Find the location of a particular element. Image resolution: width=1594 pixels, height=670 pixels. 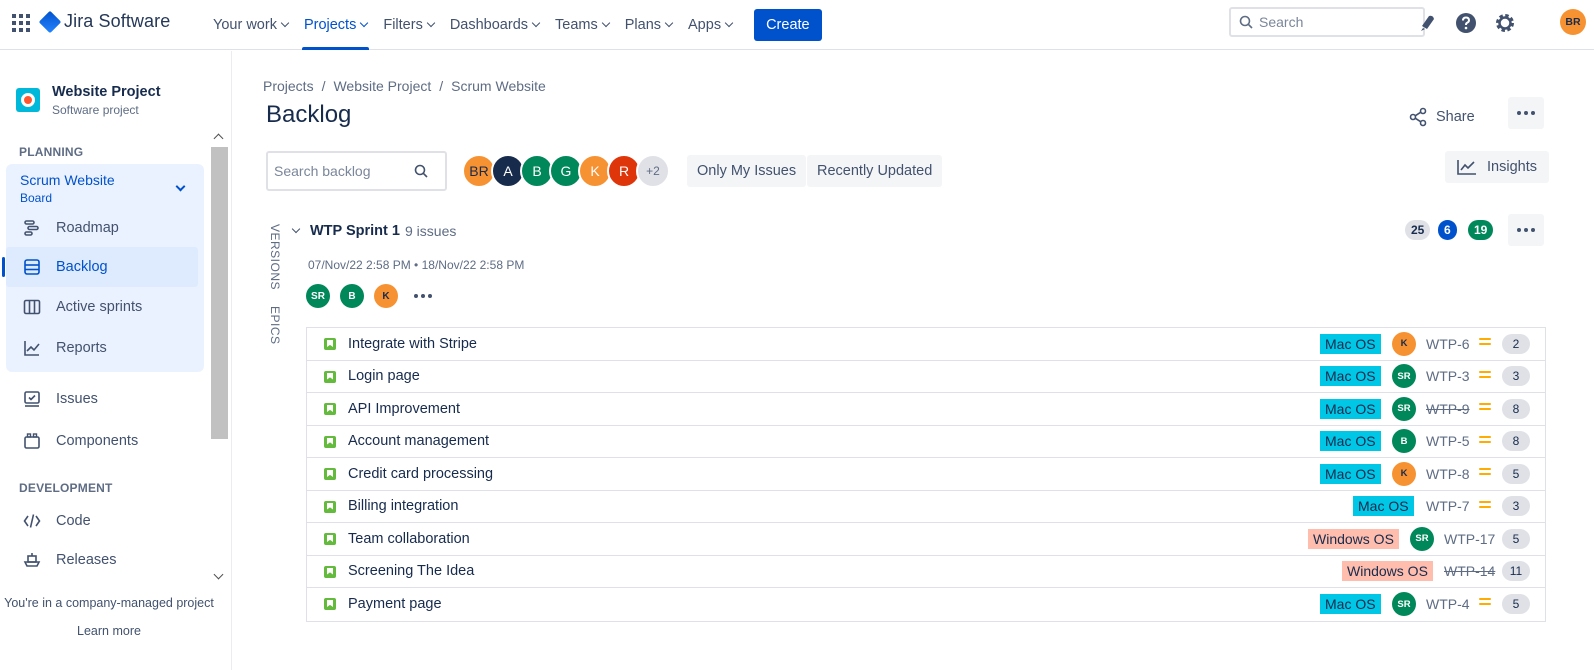

scroll-up-icon is located at coordinates (218, 138).